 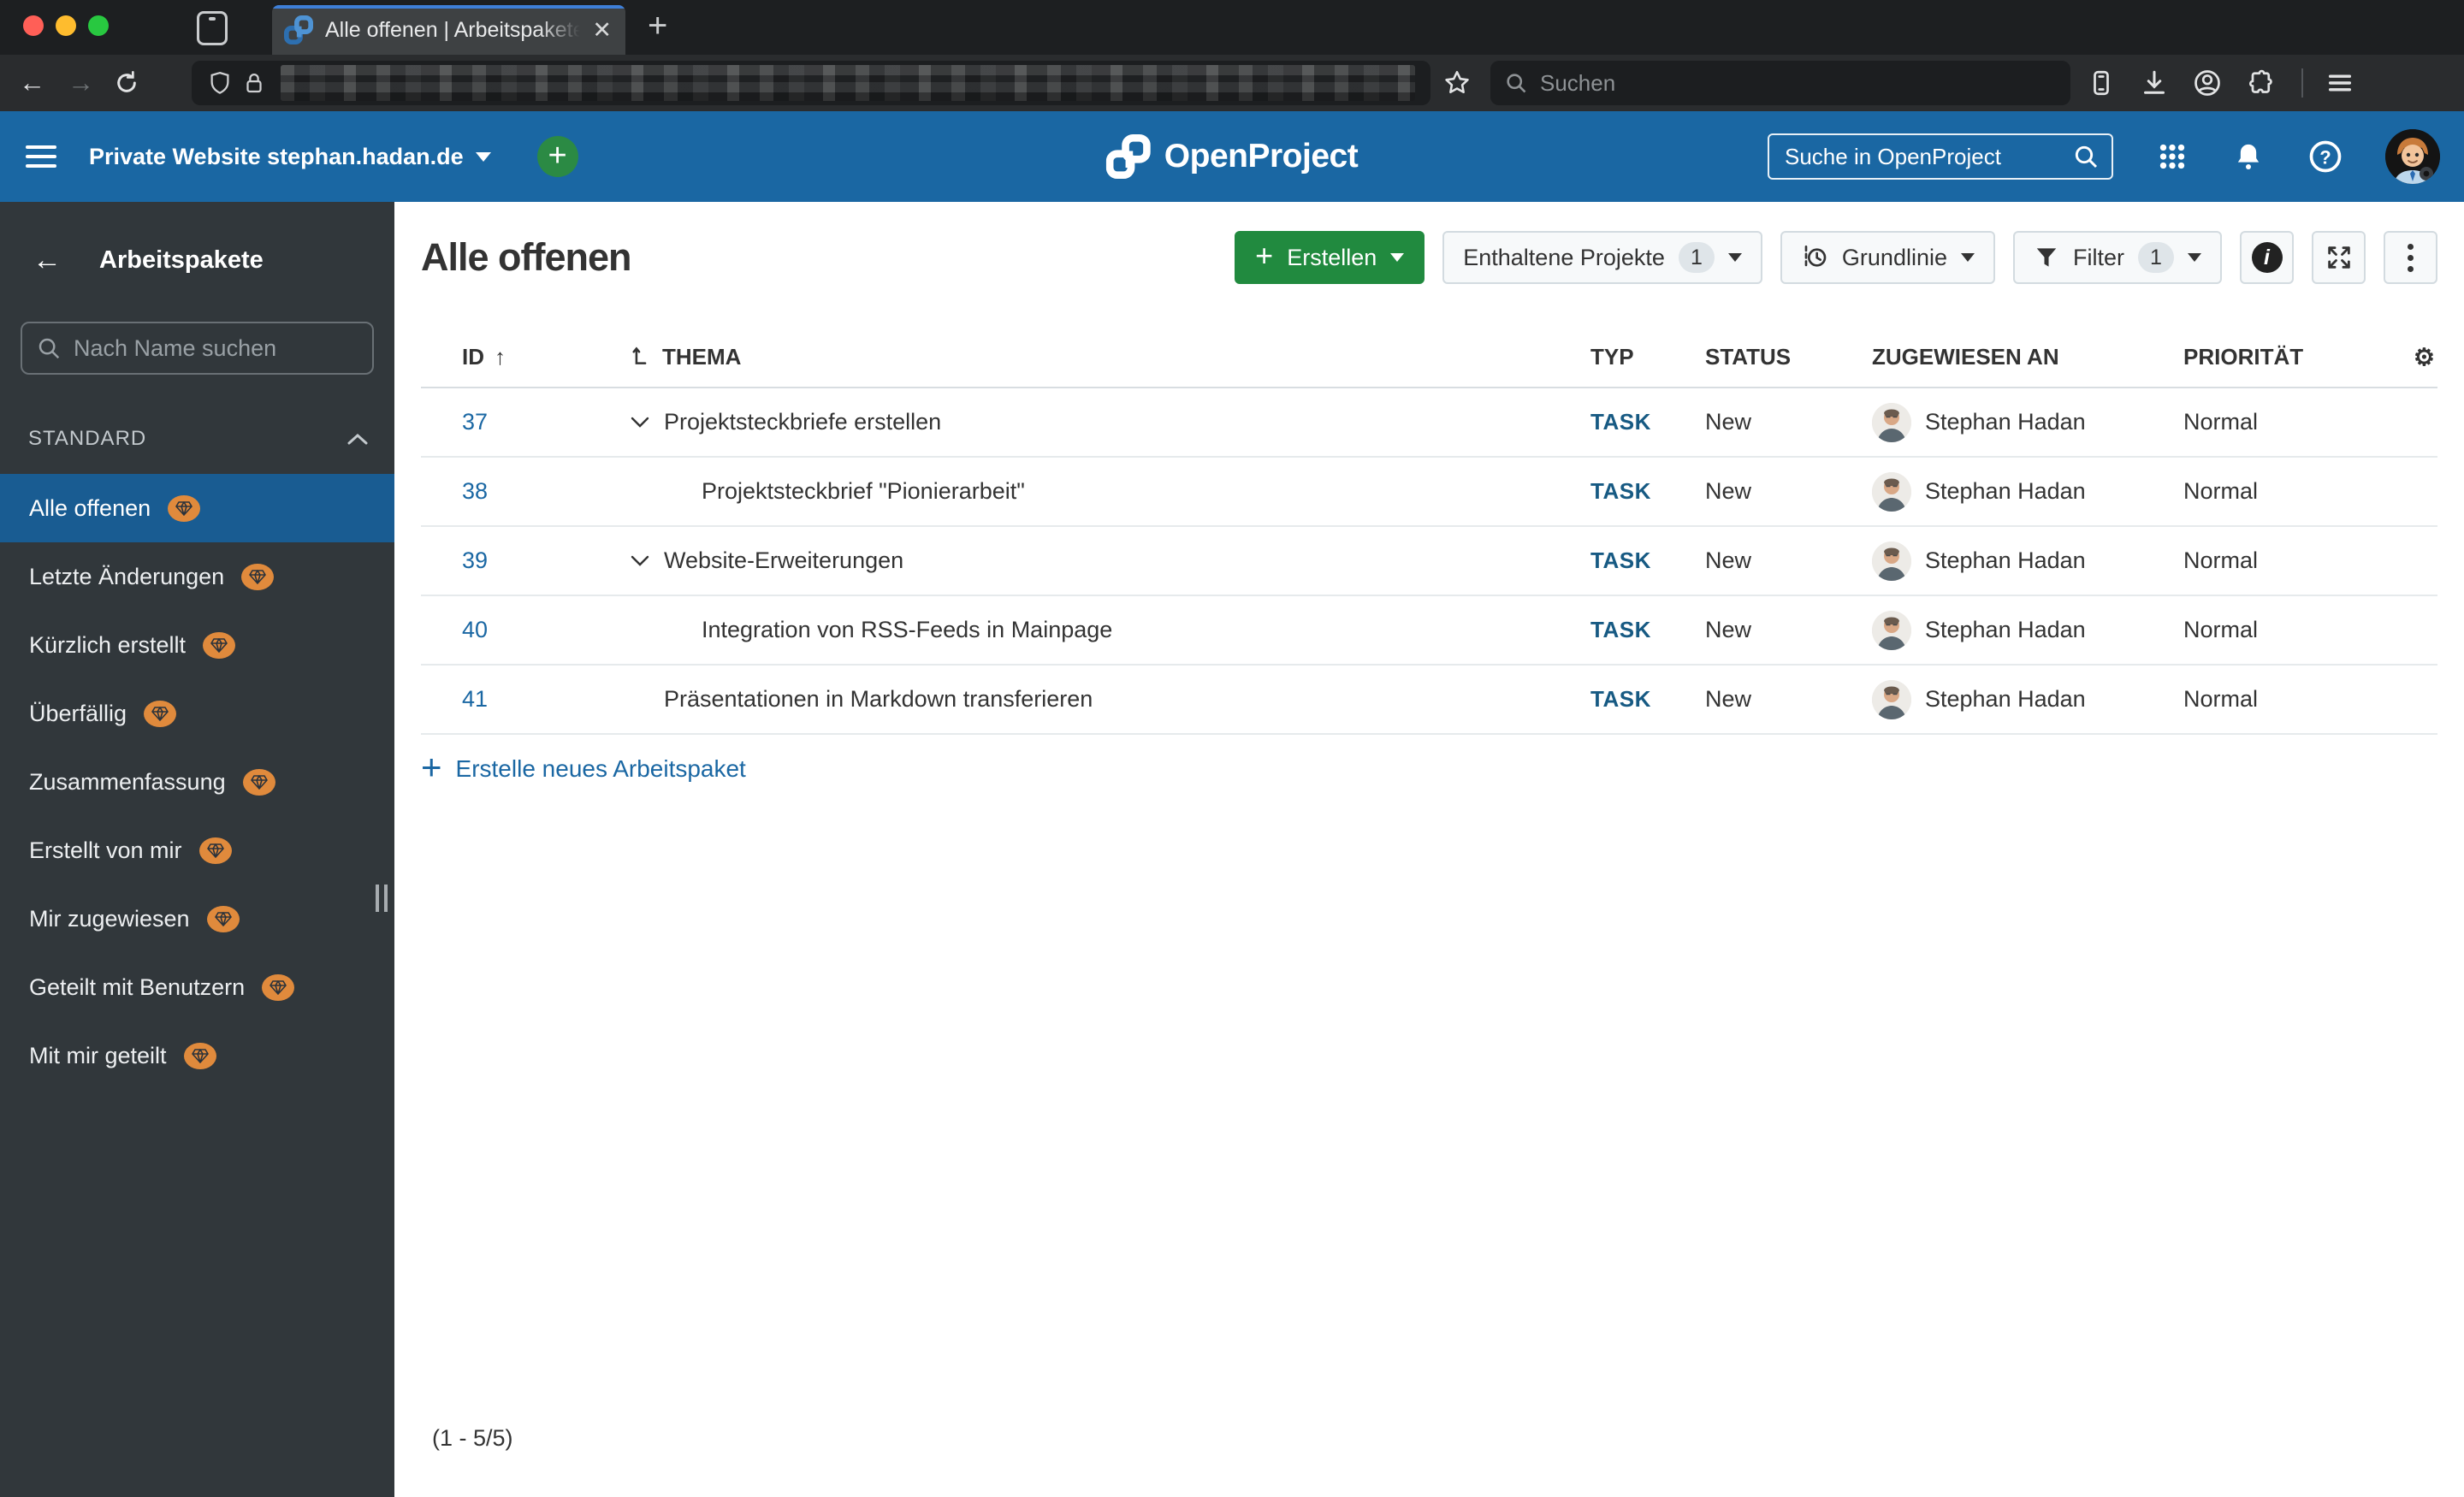 I want to click on quick-add-button: +, so click(x=557, y=156).